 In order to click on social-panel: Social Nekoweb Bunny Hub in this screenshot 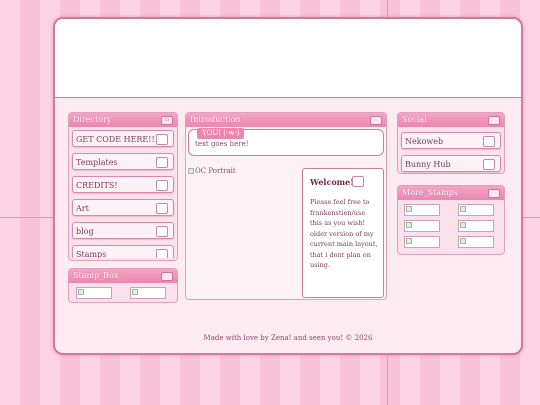, I will do `click(451, 143)`.